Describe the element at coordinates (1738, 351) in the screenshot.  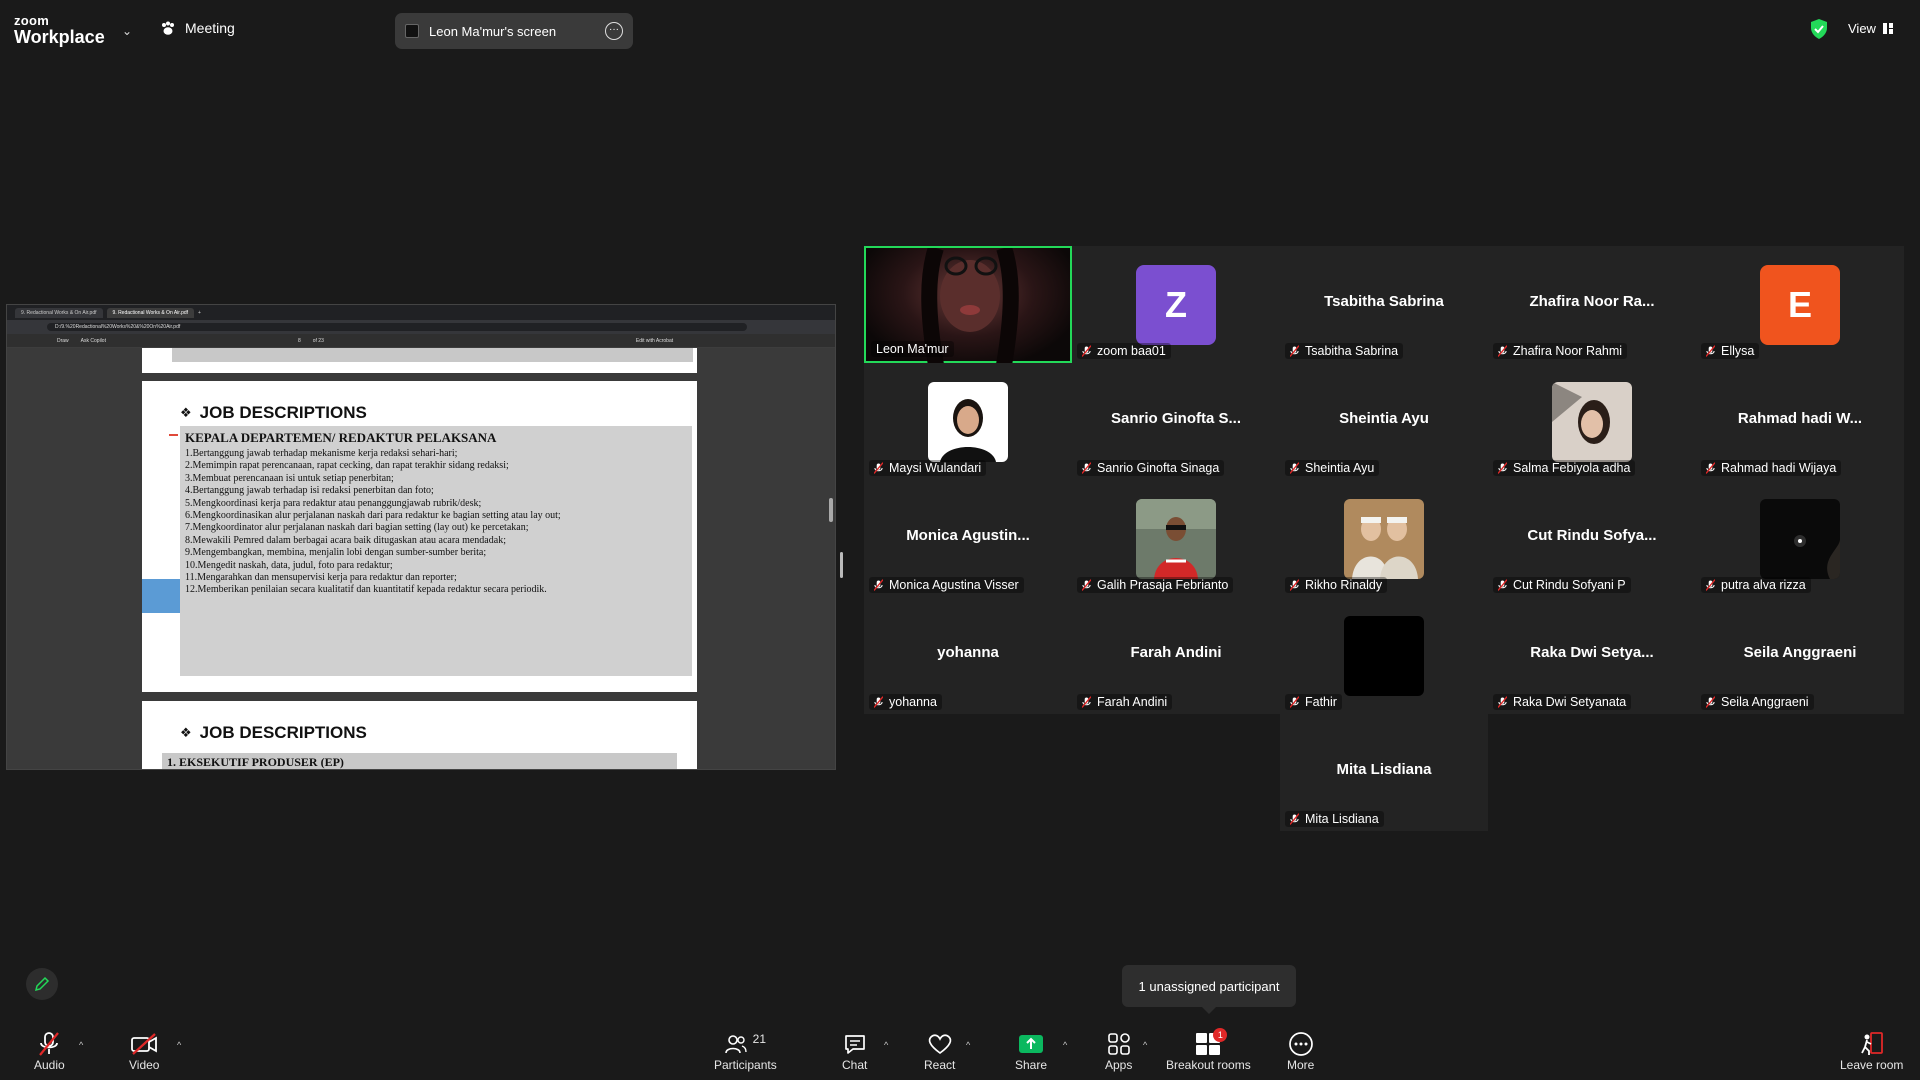
I see `participant-name: Ellysa` at that location.